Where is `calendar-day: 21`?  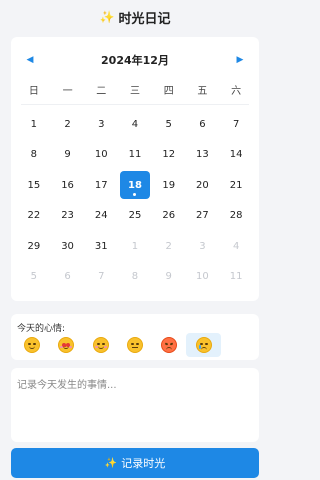
calendar-day: 21 is located at coordinates (236, 185).